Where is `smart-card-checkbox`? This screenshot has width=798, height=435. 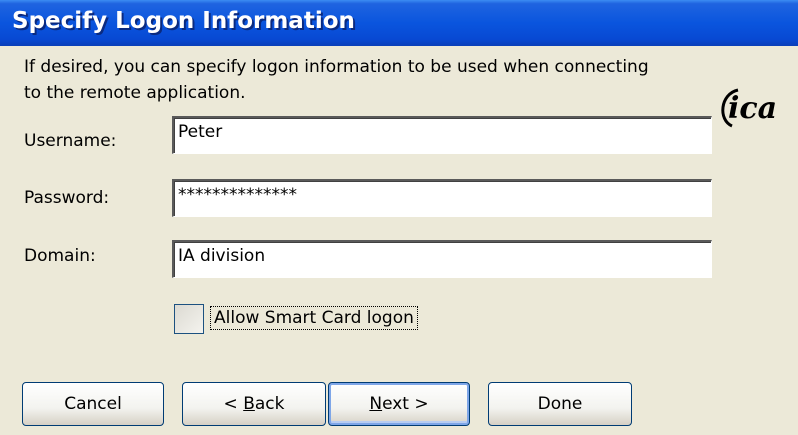
smart-card-checkbox is located at coordinates (189, 319).